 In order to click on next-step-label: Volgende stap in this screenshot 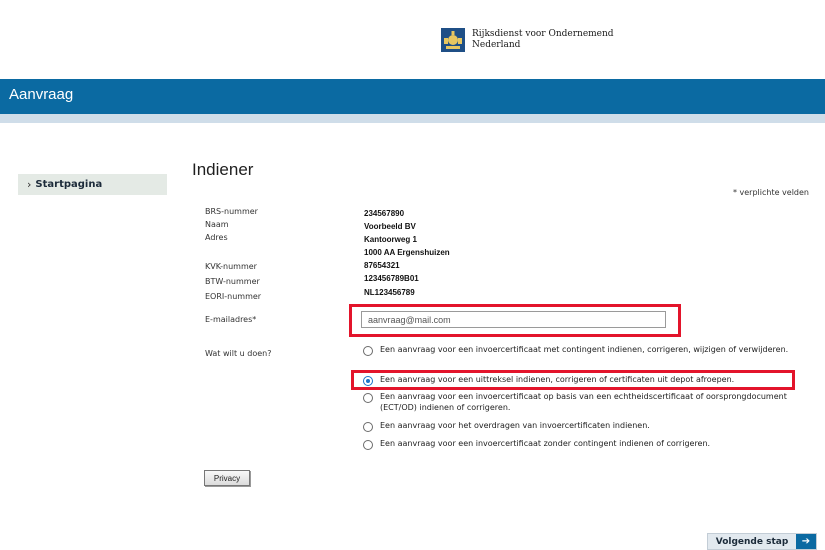, I will do `click(752, 541)`.